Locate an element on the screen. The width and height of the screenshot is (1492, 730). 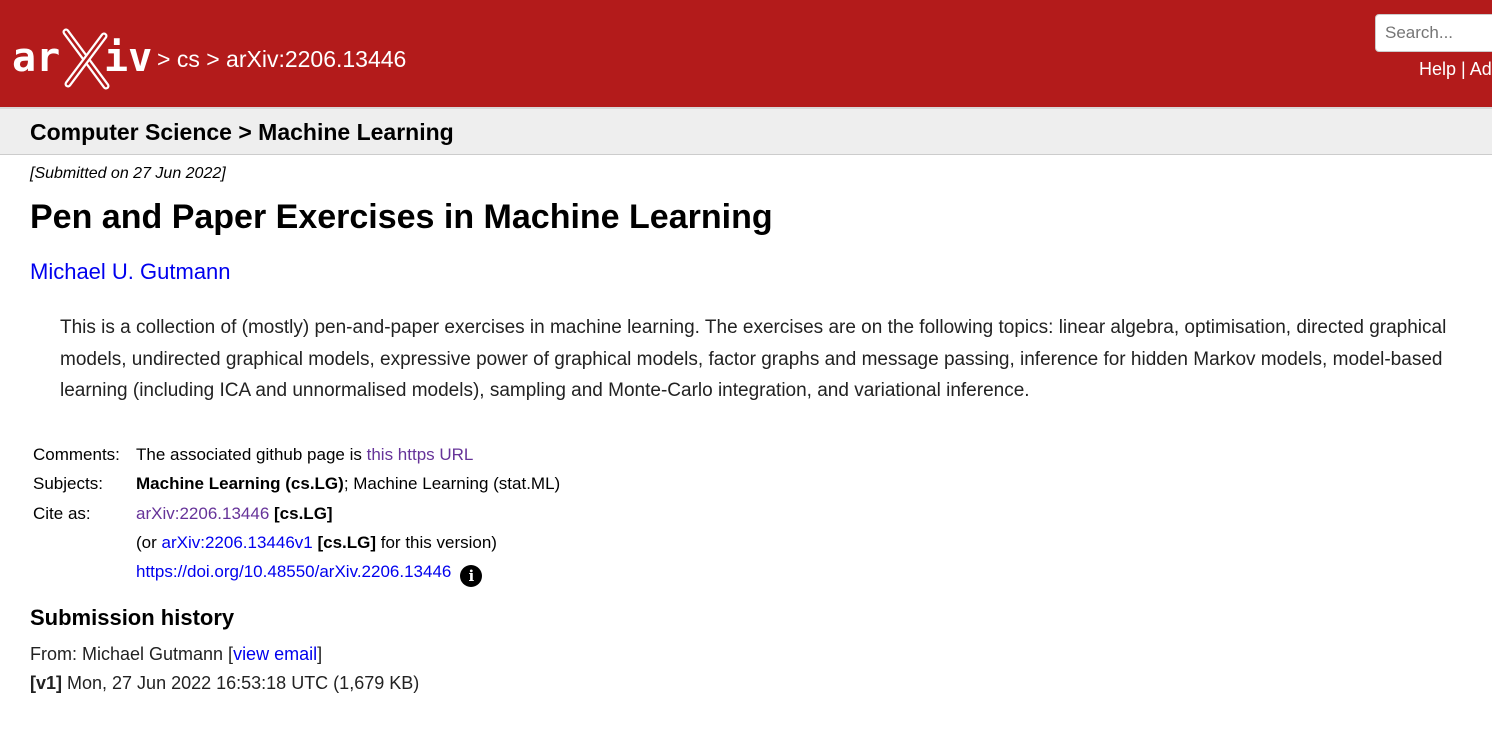
history-from: From: Michael Gutmann [view email] is located at coordinates (176, 654).